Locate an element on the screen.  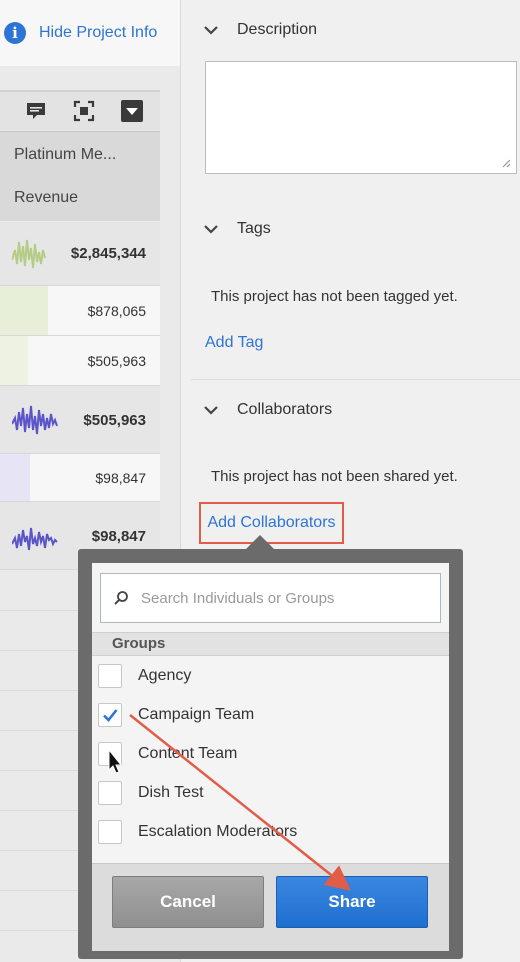
group-option-dish-test: Dish Test is located at coordinates (151, 793).